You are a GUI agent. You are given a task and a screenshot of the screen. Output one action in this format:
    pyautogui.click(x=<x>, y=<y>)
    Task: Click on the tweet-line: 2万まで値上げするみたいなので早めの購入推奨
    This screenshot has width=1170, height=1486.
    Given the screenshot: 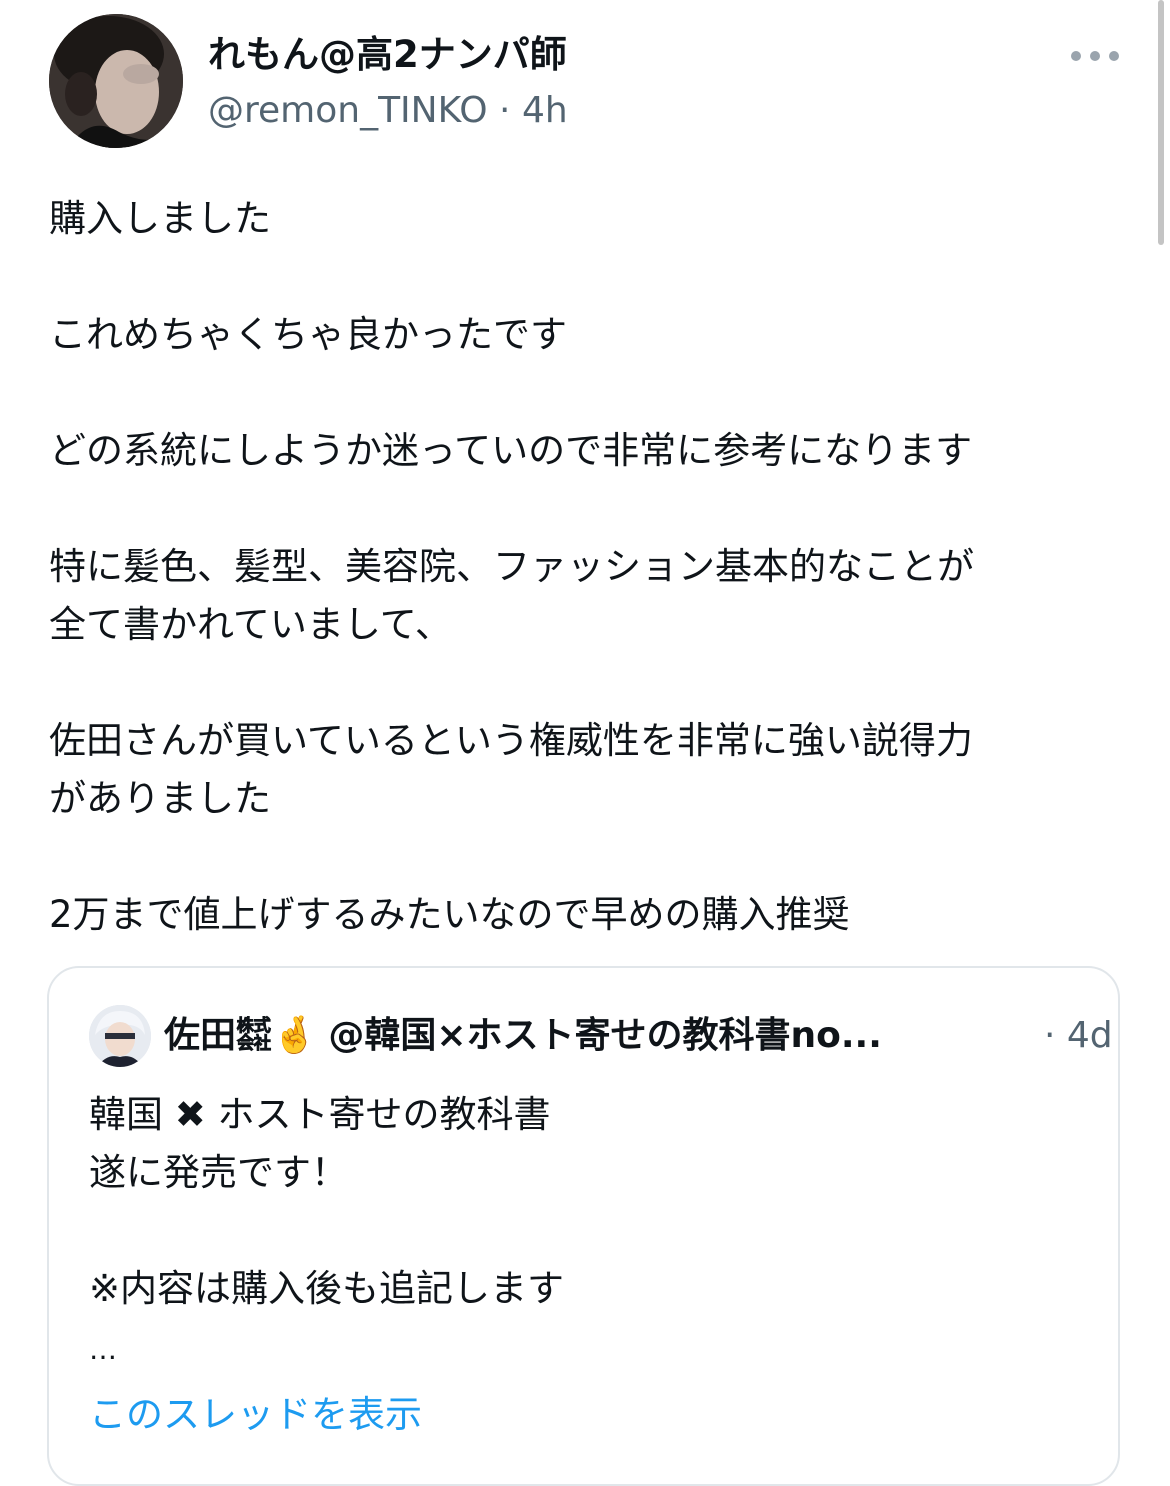 What is the action you would take?
    pyautogui.click(x=449, y=914)
    